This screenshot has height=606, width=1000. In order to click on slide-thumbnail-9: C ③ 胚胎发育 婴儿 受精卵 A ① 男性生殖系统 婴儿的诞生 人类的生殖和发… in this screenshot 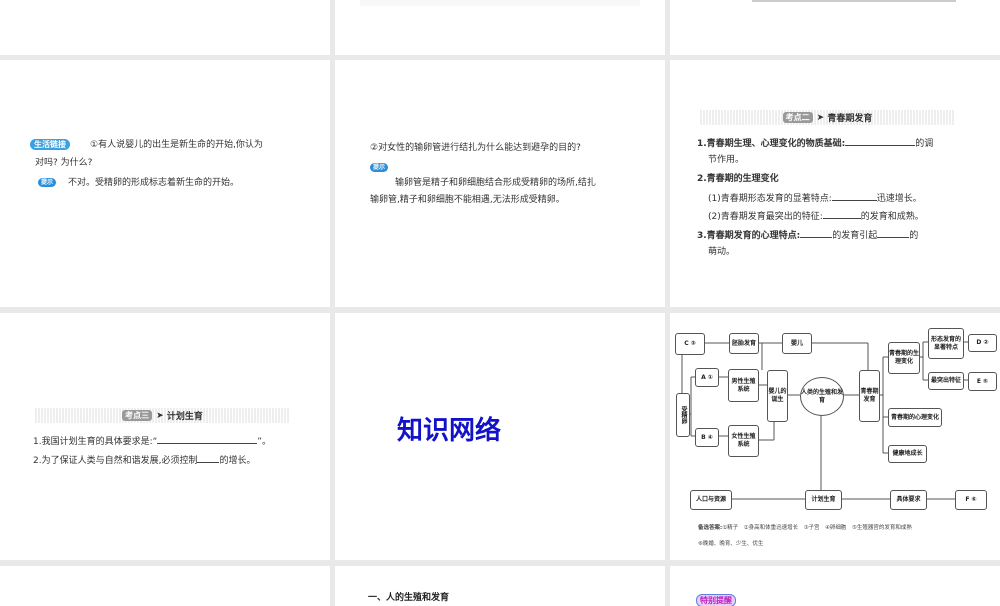, I will do `click(835, 436)`.